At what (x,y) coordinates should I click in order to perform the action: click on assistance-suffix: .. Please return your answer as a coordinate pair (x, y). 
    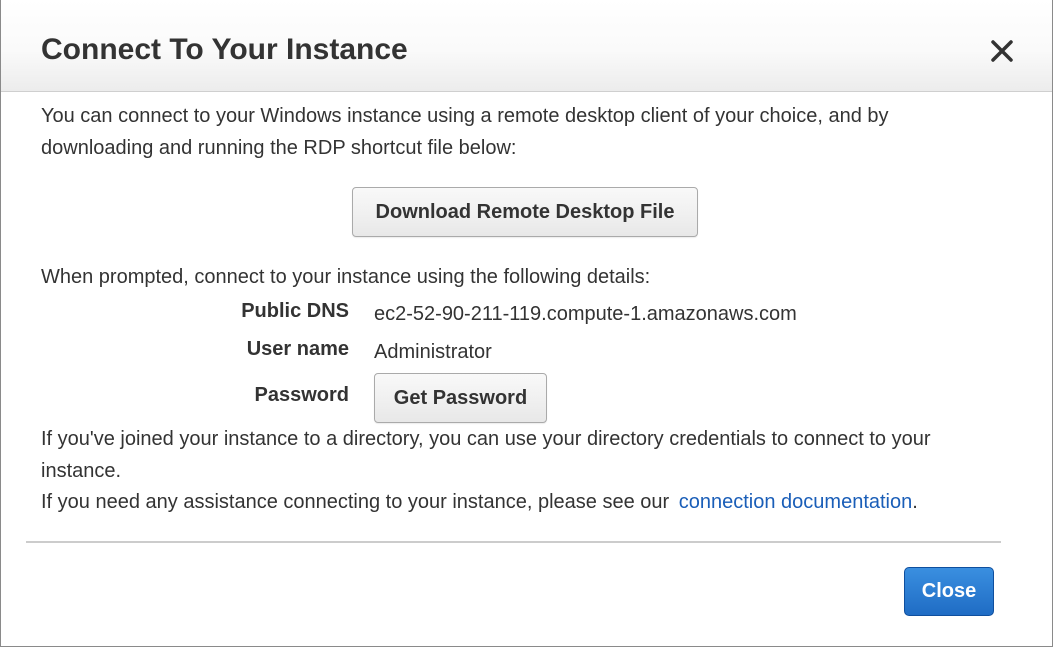
    Looking at the image, I should click on (915, 502).